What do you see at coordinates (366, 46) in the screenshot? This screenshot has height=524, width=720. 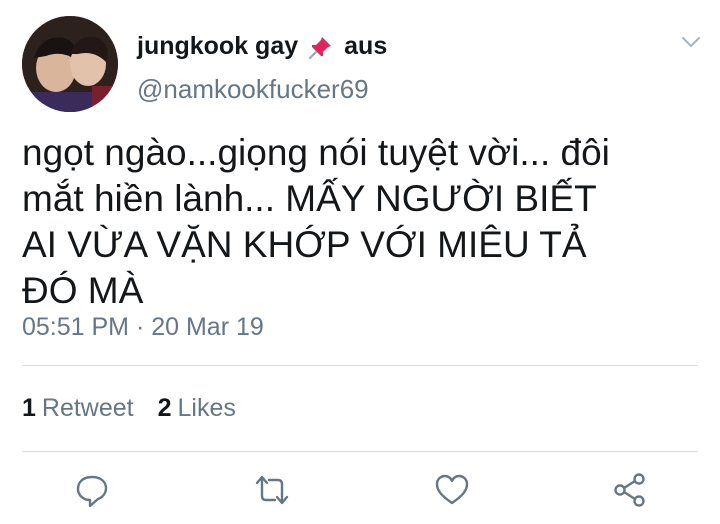 I see `display-name-suffix: aus` at bounding box center [366, 46].